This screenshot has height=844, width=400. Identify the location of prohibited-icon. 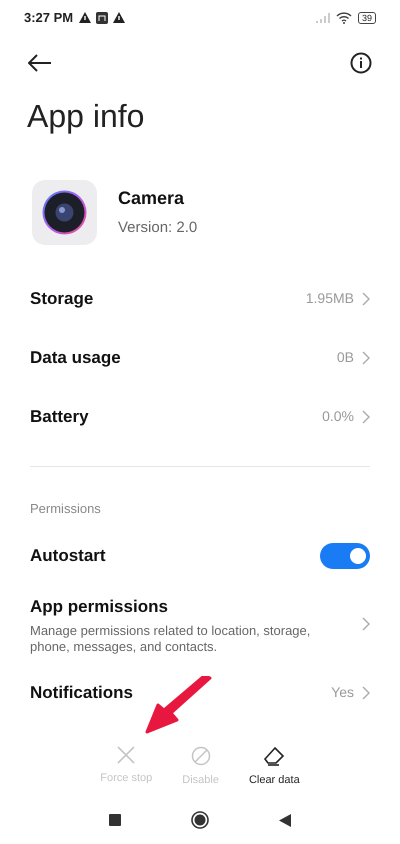
(200, 756).